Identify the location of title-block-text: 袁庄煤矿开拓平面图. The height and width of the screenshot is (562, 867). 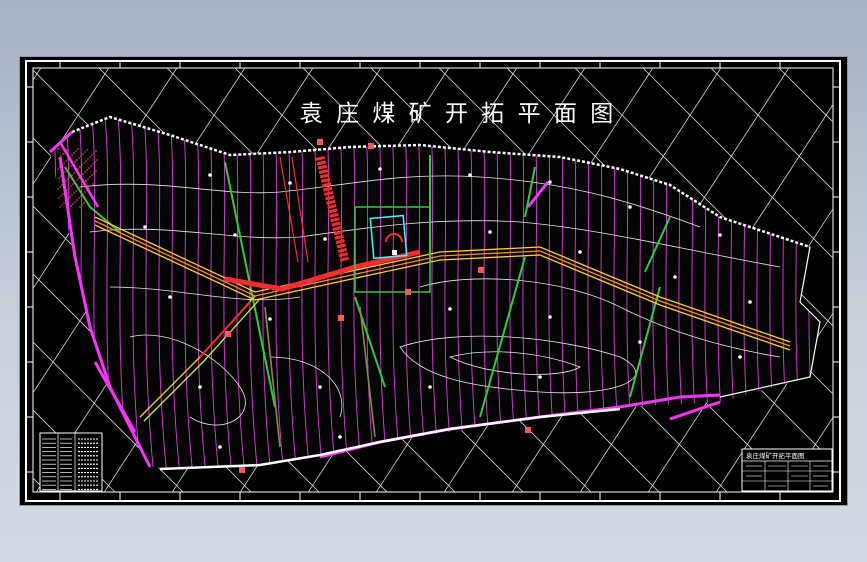
(775, 455).